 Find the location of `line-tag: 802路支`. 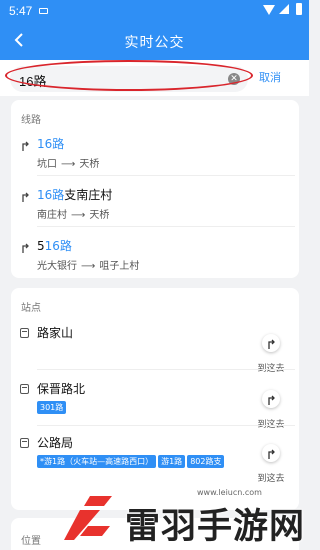

line-tag: 802路支 is located at coordinates (206, 461).